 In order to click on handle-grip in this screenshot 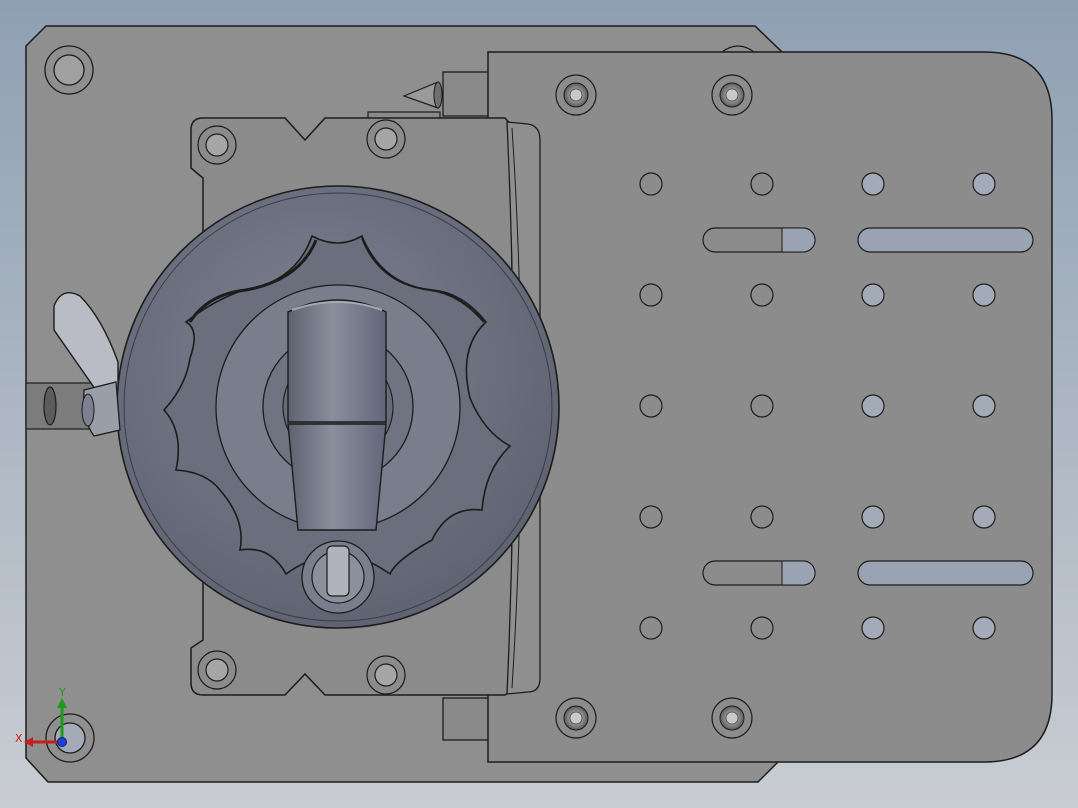, I will do `click(337, 361)`.